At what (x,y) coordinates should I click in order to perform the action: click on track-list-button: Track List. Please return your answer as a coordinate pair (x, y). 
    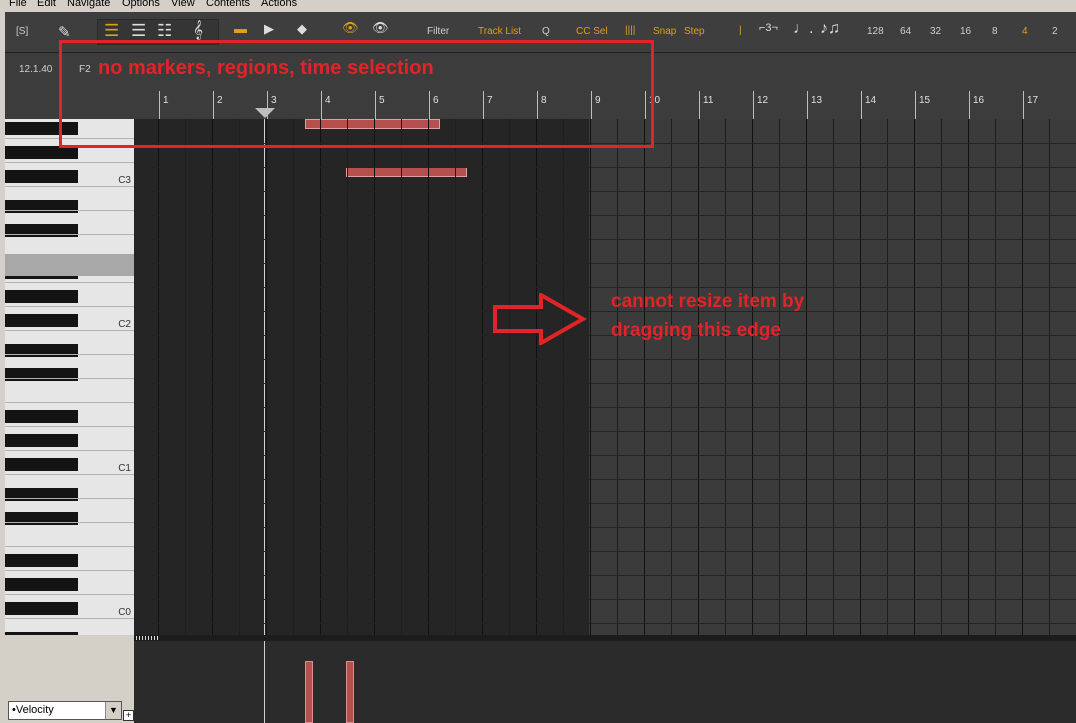
    Looking at the image, I should click on (499, 31).